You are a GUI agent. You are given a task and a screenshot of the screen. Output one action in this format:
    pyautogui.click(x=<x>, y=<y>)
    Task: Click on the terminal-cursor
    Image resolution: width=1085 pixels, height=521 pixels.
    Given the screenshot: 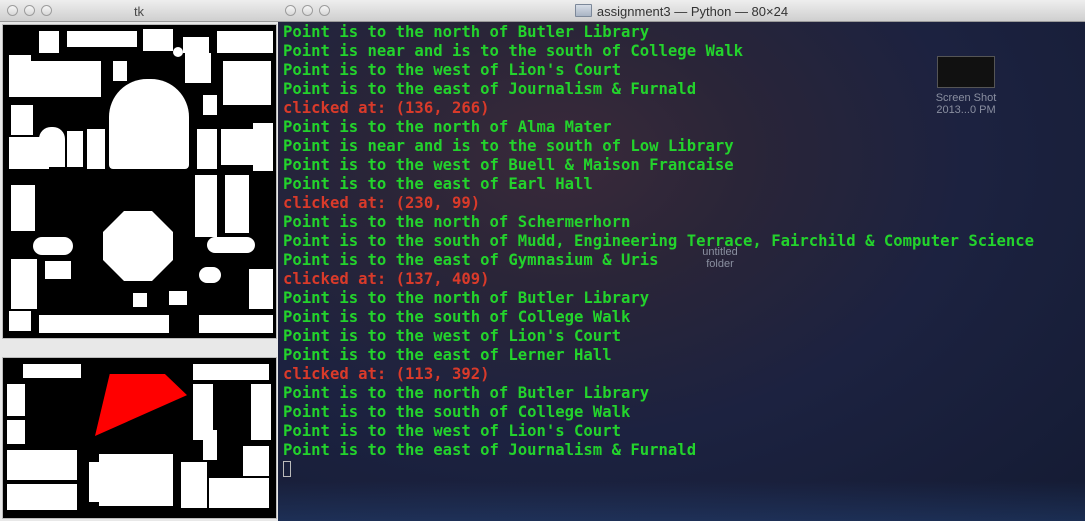 What is the action you would take?
    pyautogui.click(x=658, y=469)
    